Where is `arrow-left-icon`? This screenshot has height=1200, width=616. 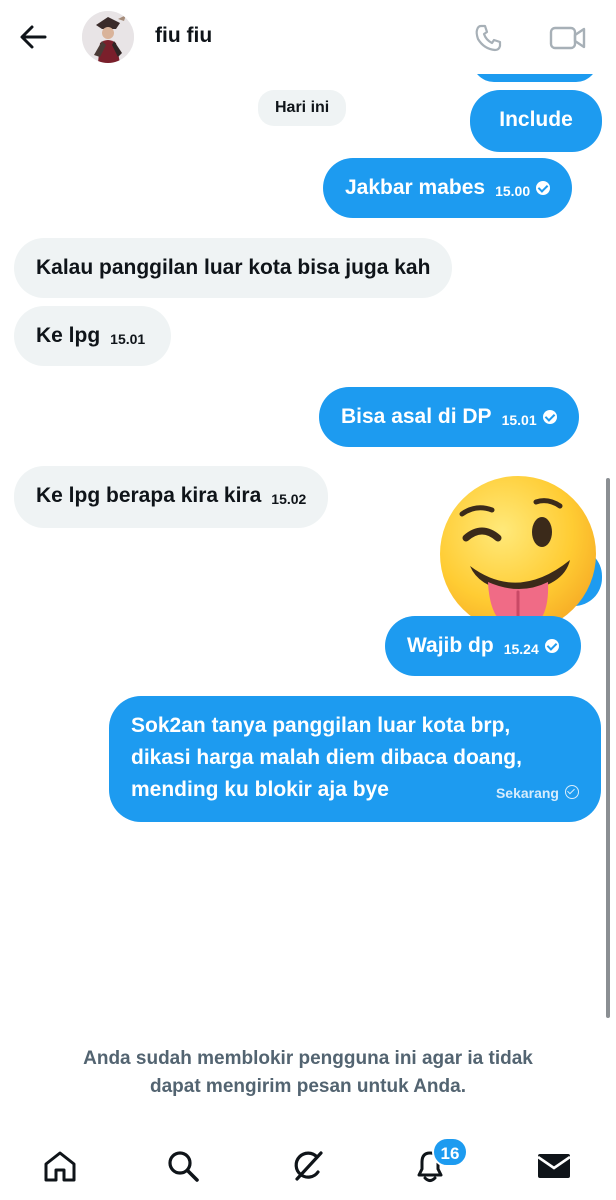 arrow-left-icon is located at coordinates (33, 37).